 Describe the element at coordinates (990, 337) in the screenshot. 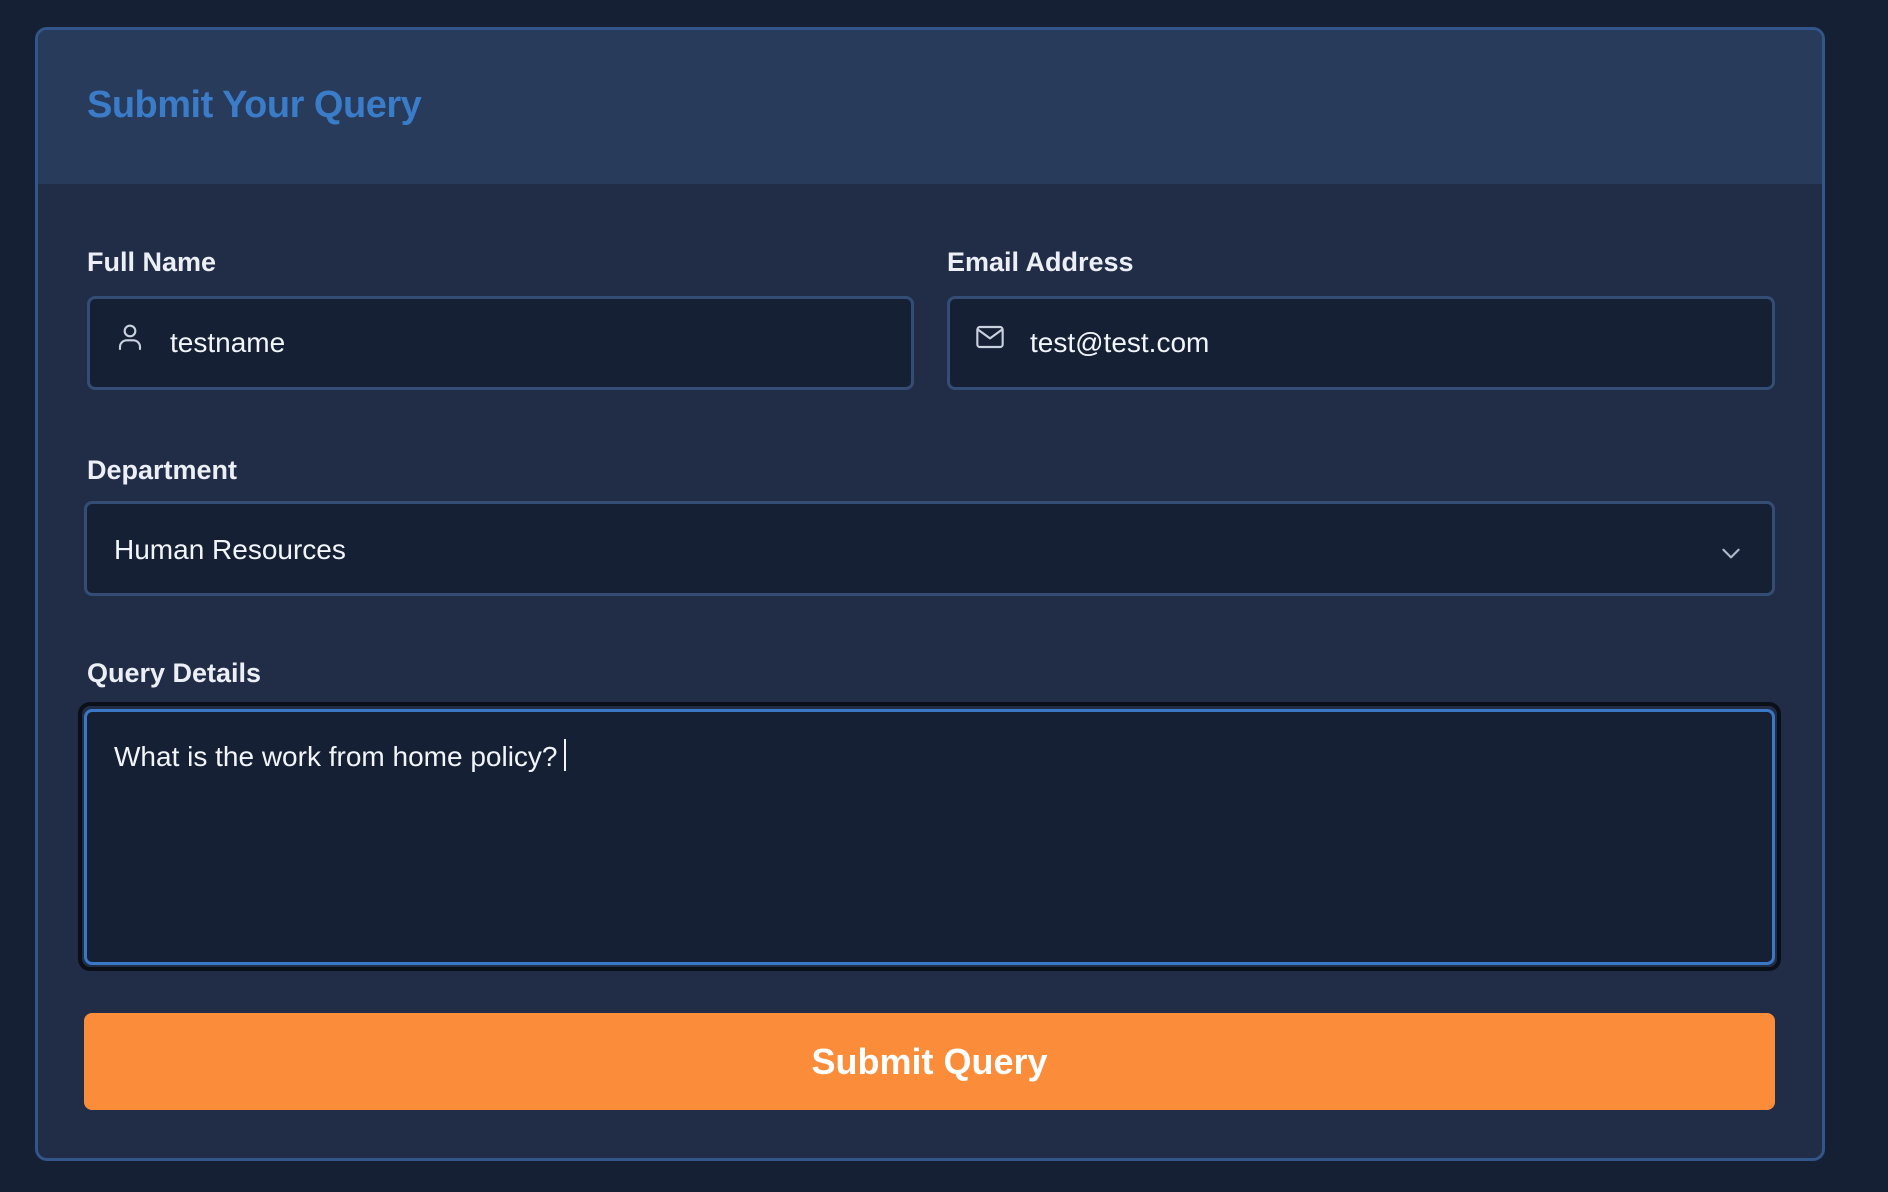

I see `mail-icon` at that location.